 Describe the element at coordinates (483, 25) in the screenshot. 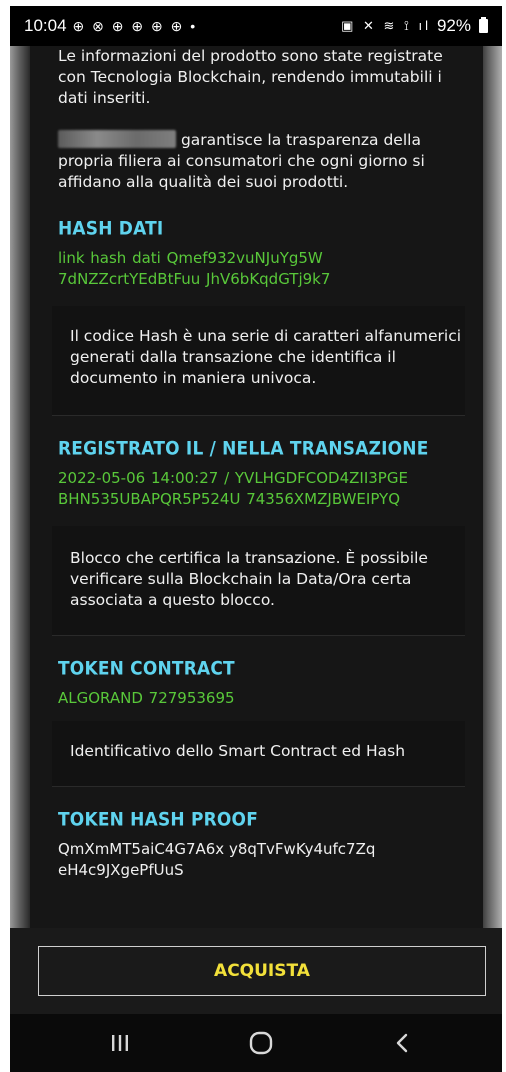

I see `battery-icon` at that location.